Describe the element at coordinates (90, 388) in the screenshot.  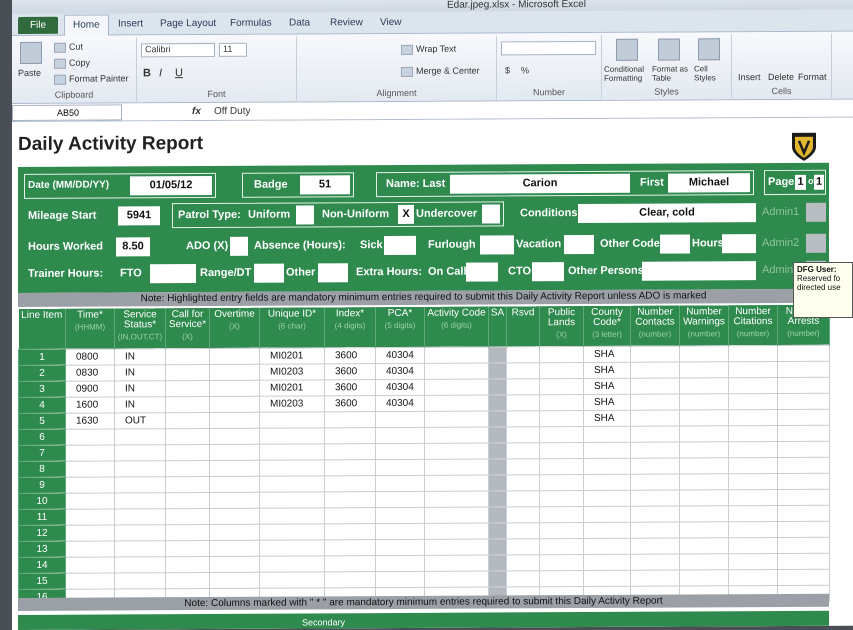
I see `table-cell: 0900` at that location.